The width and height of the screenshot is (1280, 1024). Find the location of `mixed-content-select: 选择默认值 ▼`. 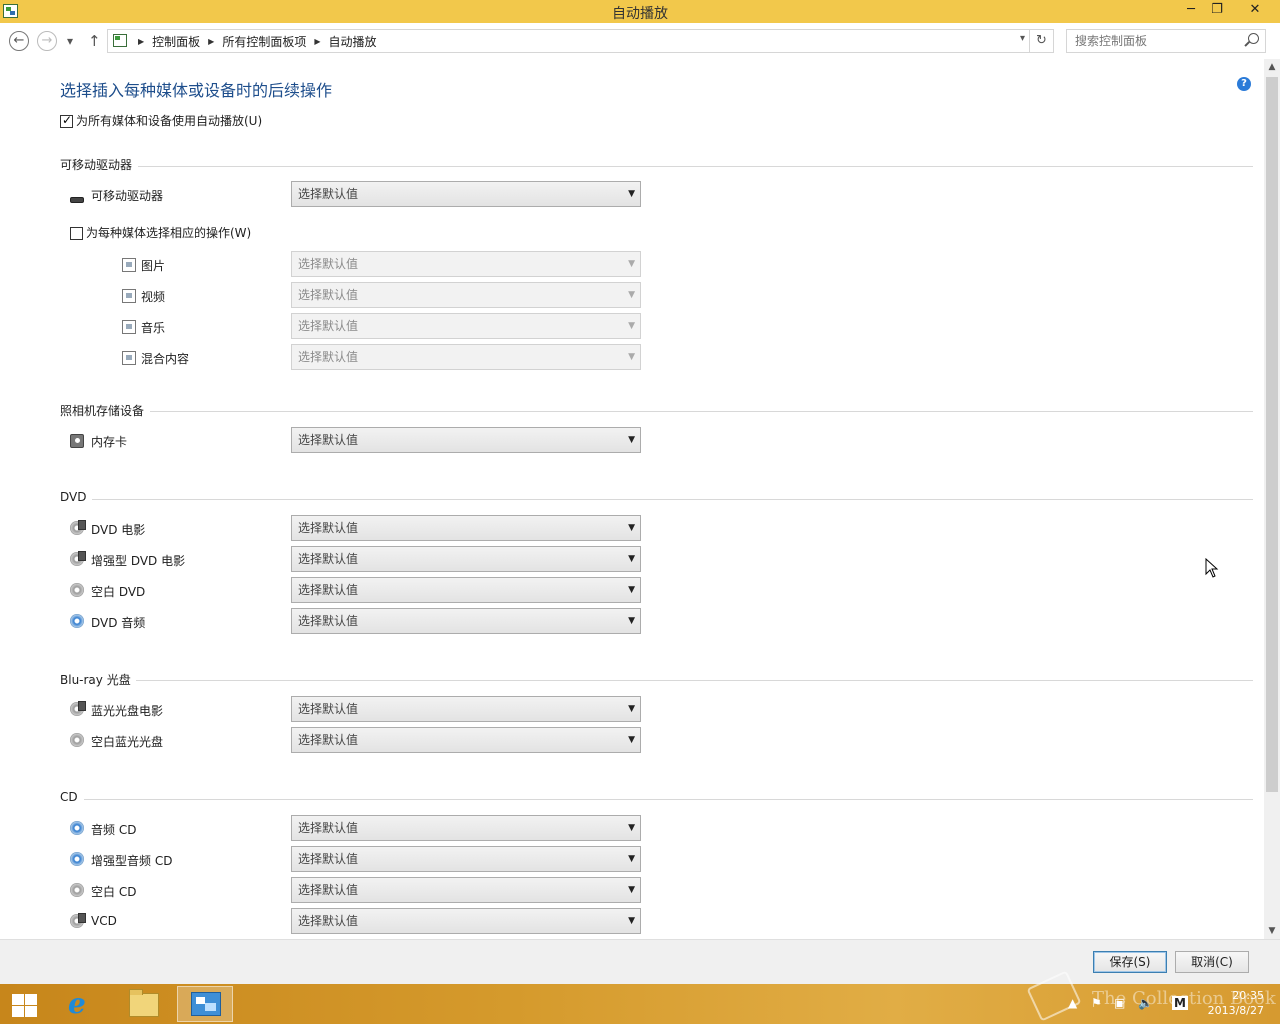

mixed-content-select: 选择默认值 ▼ is located at coordinates (466, 357).